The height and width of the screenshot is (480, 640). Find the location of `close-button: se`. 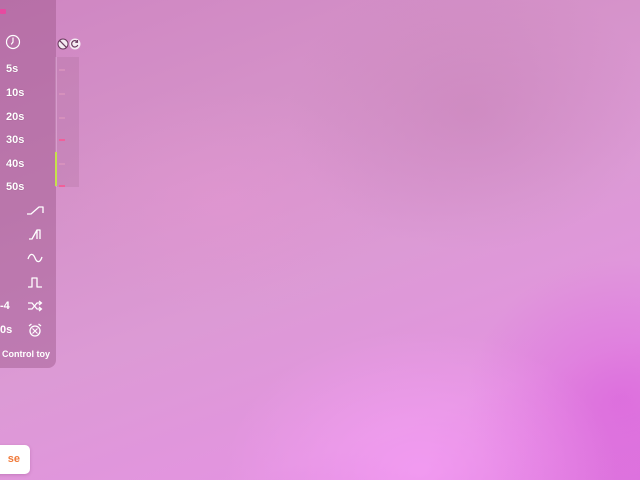

close-button: se is located at coordinates (15, 459).